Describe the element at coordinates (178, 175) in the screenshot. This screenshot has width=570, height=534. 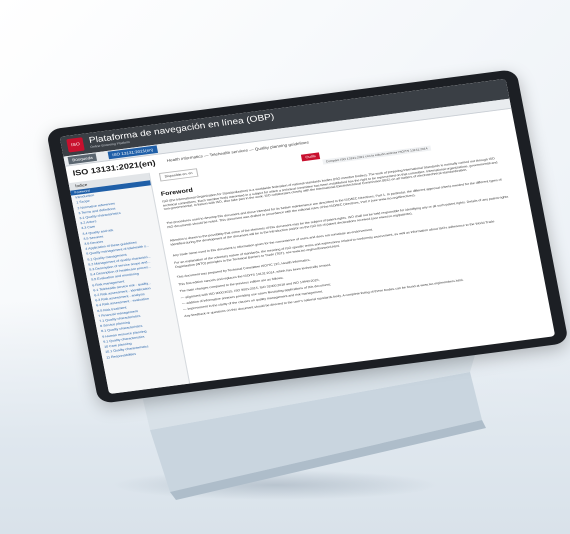
I see `language-select: Disponible en: en` at that location.